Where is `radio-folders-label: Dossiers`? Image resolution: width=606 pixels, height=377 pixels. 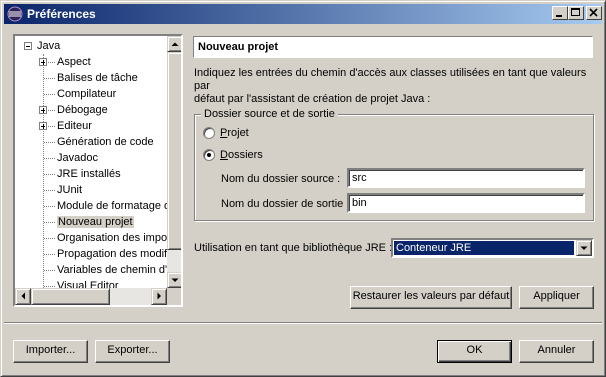 radio-folders-label: Dossiers is located at coordinates (241, 155).